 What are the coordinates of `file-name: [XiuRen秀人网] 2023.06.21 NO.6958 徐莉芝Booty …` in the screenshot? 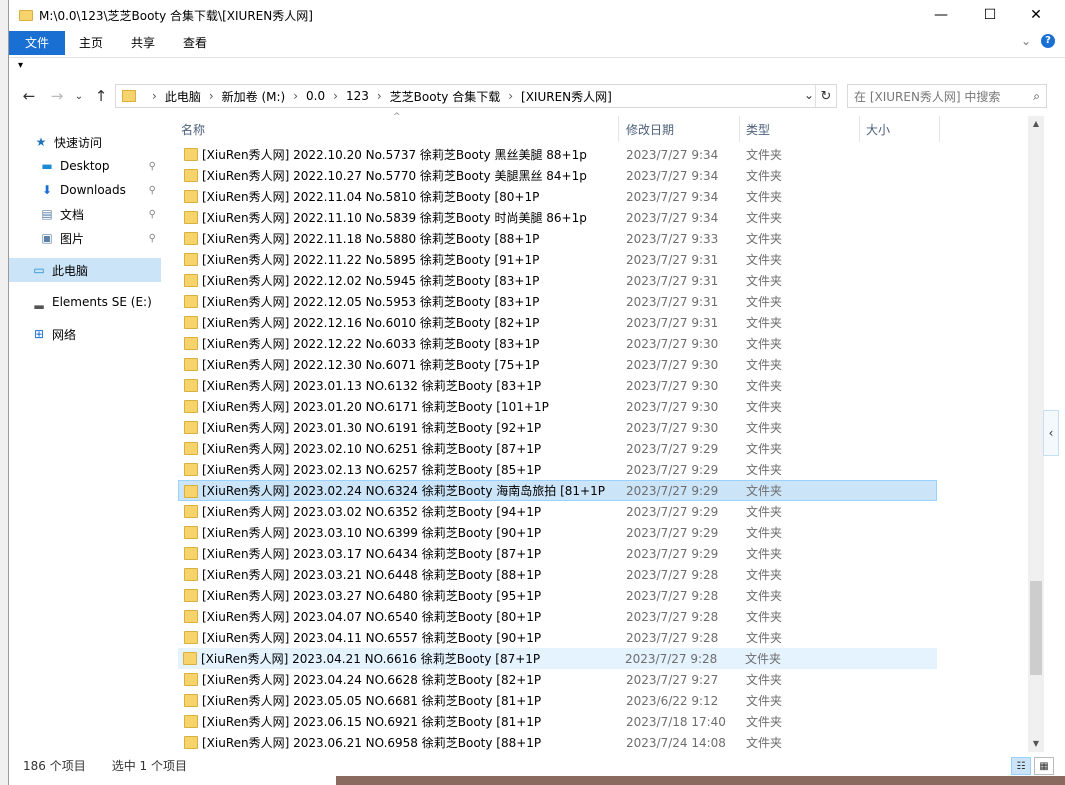 It's located at (371, 742).